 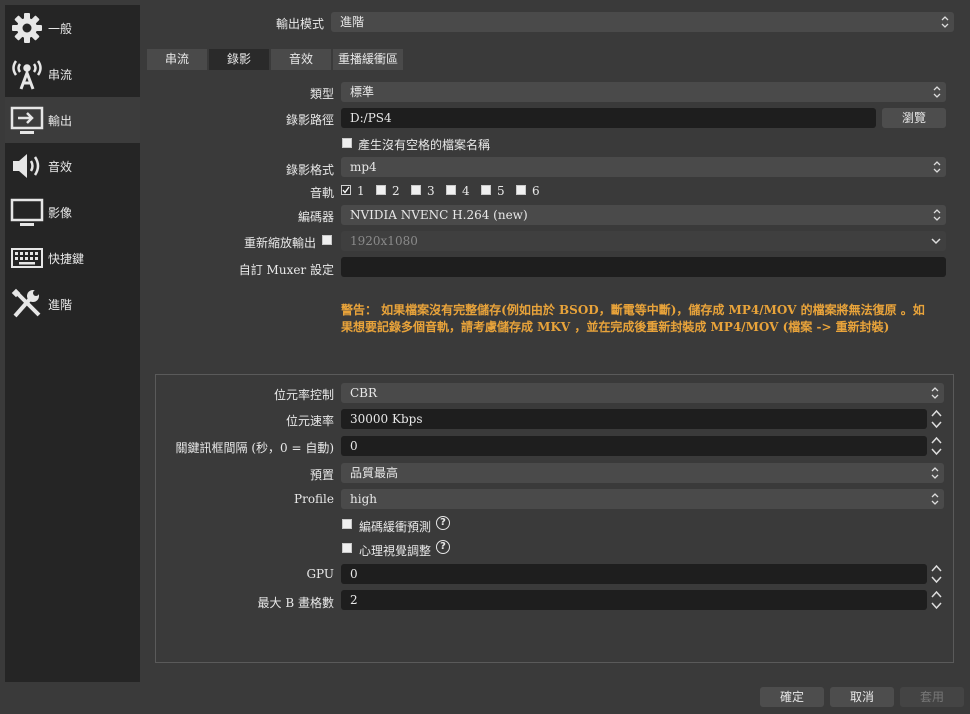 What do you see at coordinates (634, 600) in the screenshot?
I see `bframes-input: 2` at bounding box center [634, 600].